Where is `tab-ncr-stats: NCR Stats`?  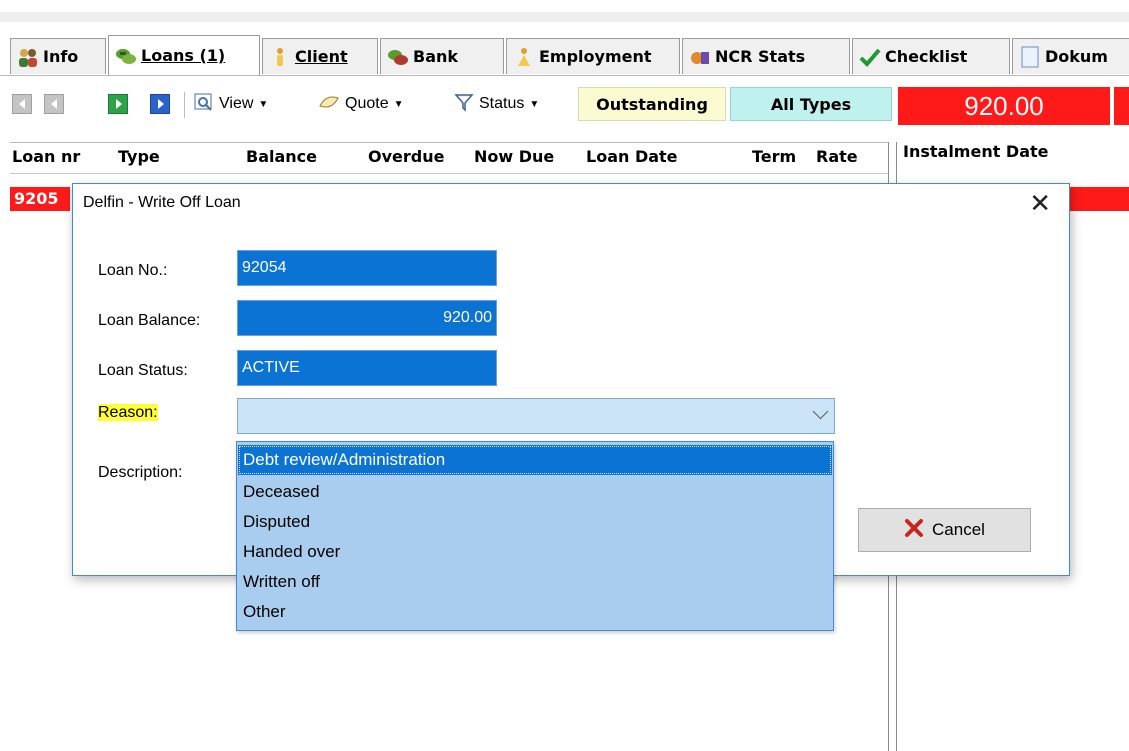 tab-ncr-stats: NCR Stats is located at coordinates (766, 56).